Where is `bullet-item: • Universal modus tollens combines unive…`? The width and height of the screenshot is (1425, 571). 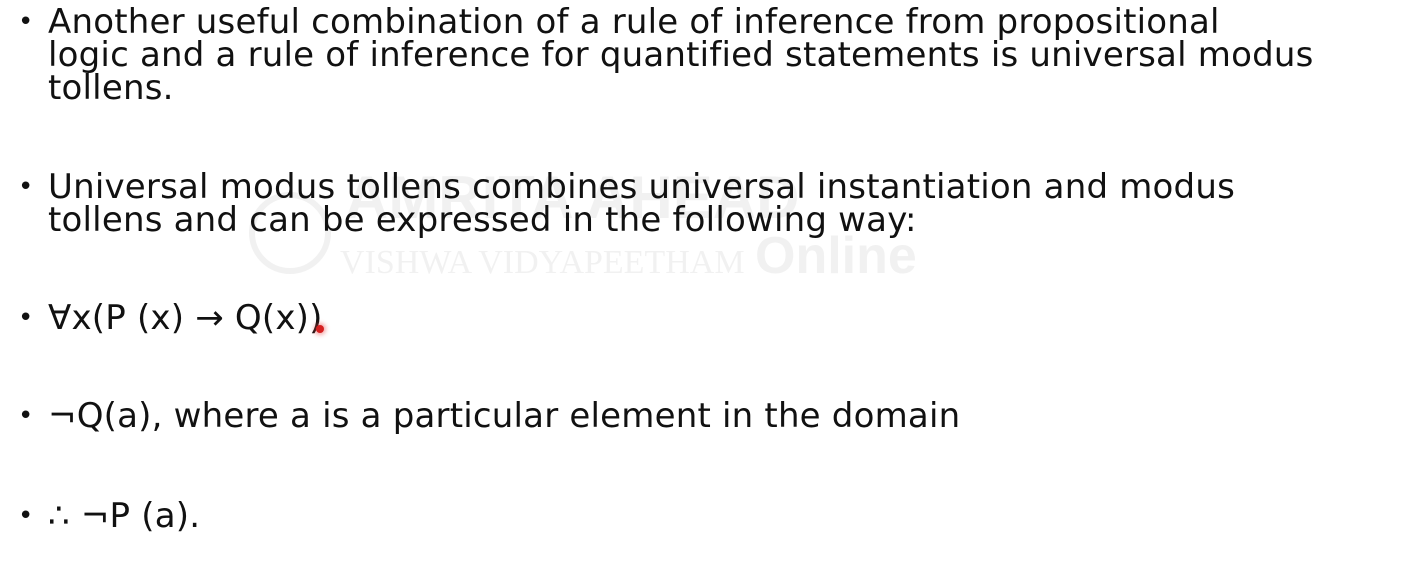
bullet-item: • Universal modus tollens combines unive… is located at coordinates (626, 203).